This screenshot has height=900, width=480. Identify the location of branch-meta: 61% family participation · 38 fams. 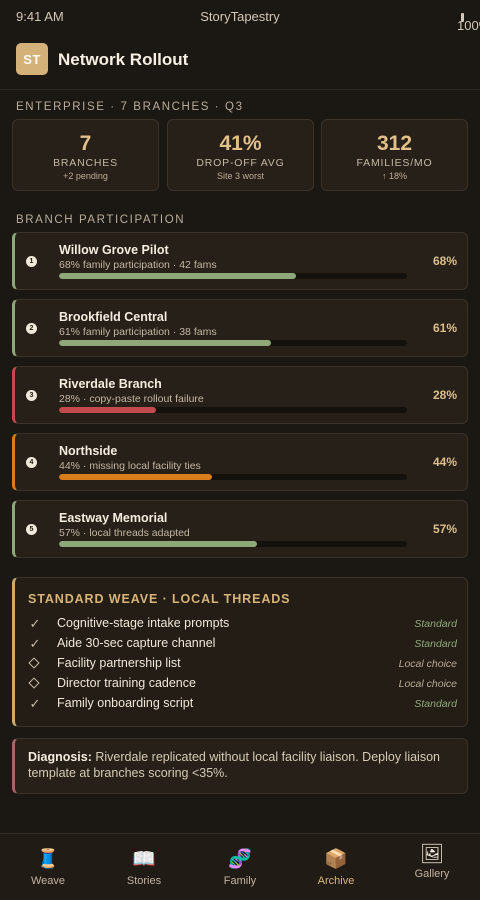
(138, 332).